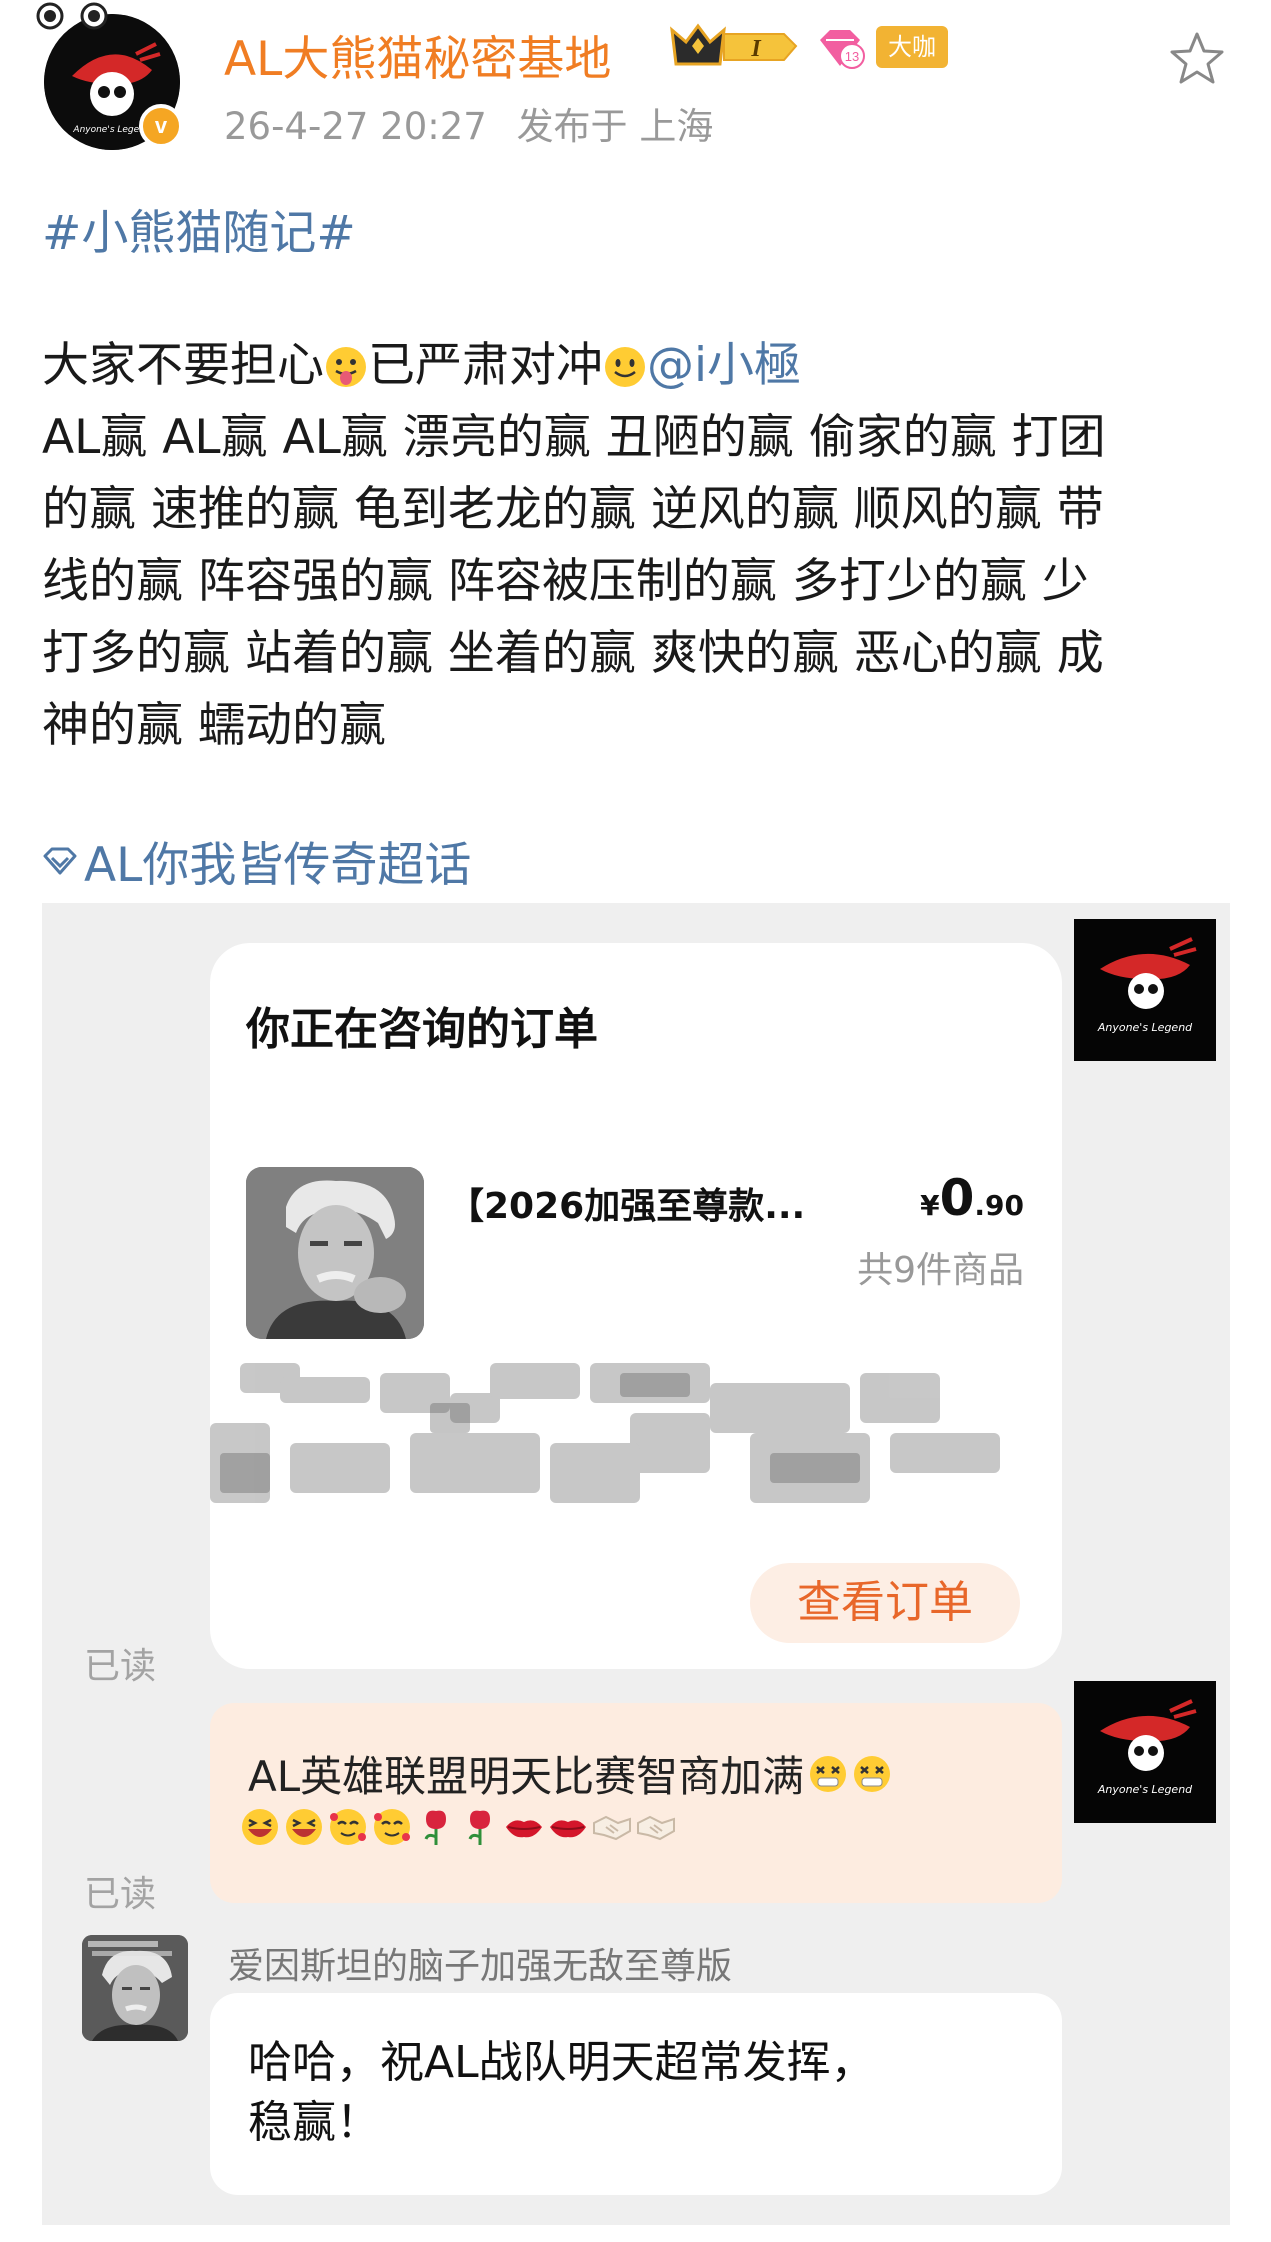 The image size is (1271, 2242). I want to click on body-win-line: 打多的赢 站着的赢 坐着的赢 爽快的赢 恶心的赢 成, so click(573, 653).